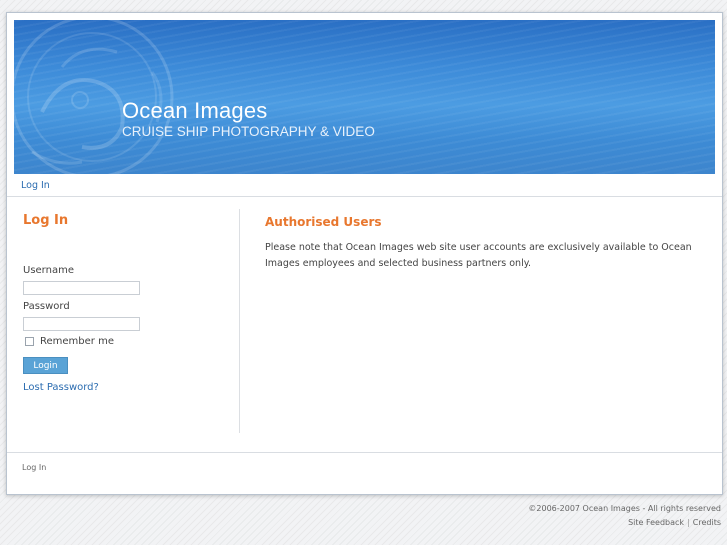 This screenshot has height=545, width=727. I want to click on footer-login-link: Log In, so click(34, 467).